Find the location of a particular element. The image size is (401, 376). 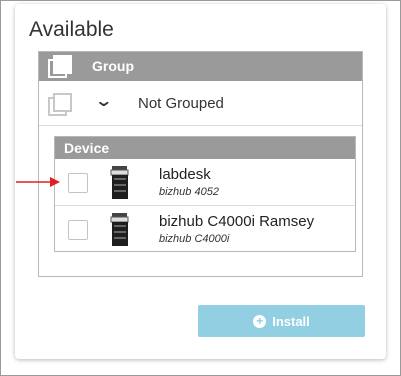

red-arrow-icon is located at coordinates (38, 184).